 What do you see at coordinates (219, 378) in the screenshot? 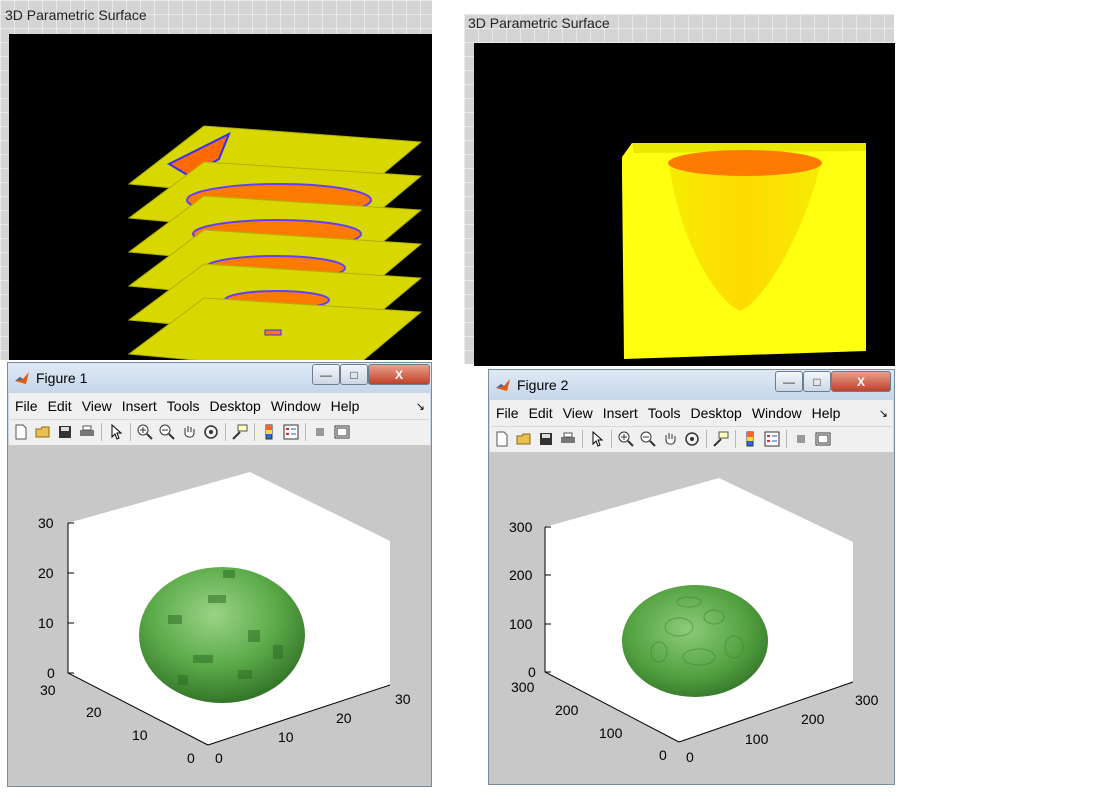
I see `title-bar: Figure 1 — □ X` at bounding box center [219, 378].